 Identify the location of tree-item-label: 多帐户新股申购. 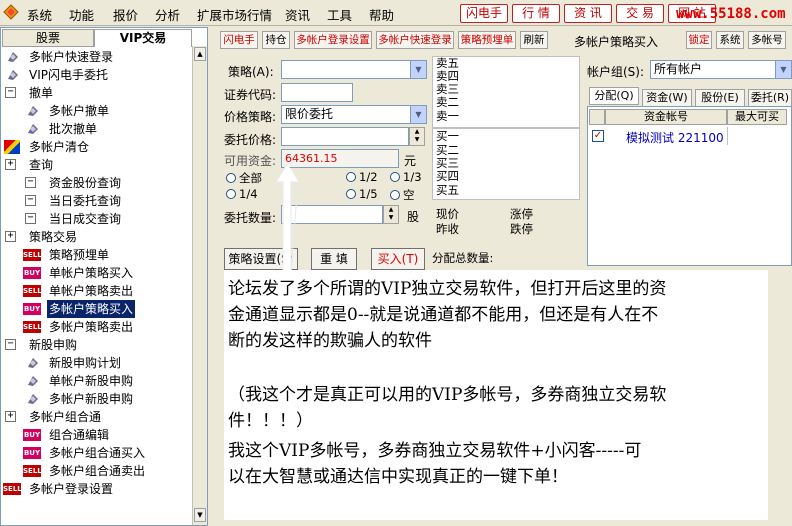
(91, 399).